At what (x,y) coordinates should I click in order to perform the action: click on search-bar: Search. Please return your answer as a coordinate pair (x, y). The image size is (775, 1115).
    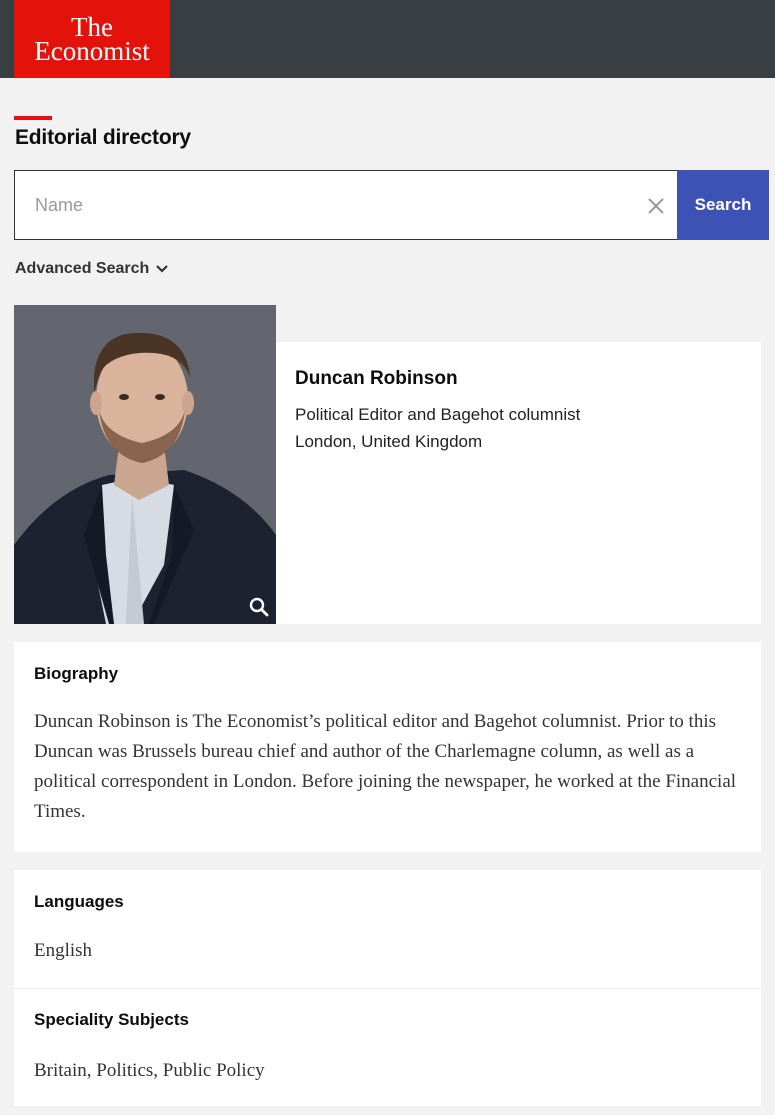
    Looking at the image, I should click on (391, 205).